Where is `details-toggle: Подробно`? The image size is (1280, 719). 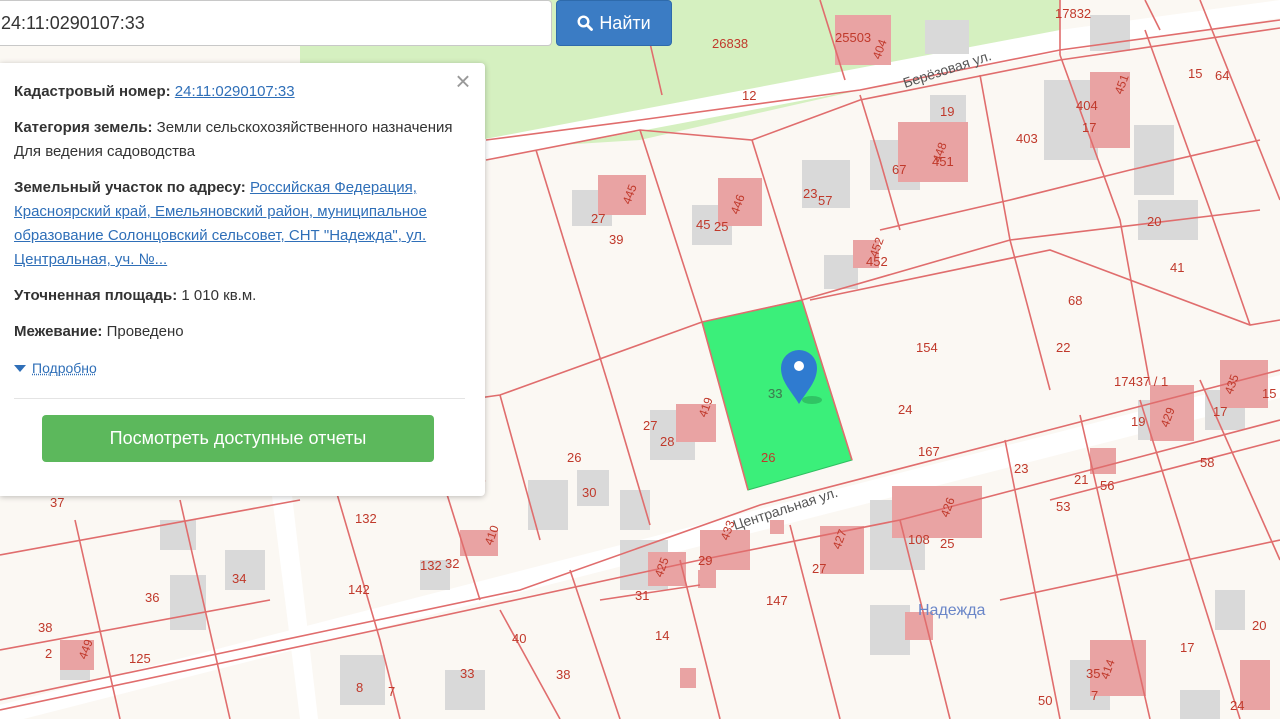
details-toggle: Подробно is located at coordinates (239, 368).